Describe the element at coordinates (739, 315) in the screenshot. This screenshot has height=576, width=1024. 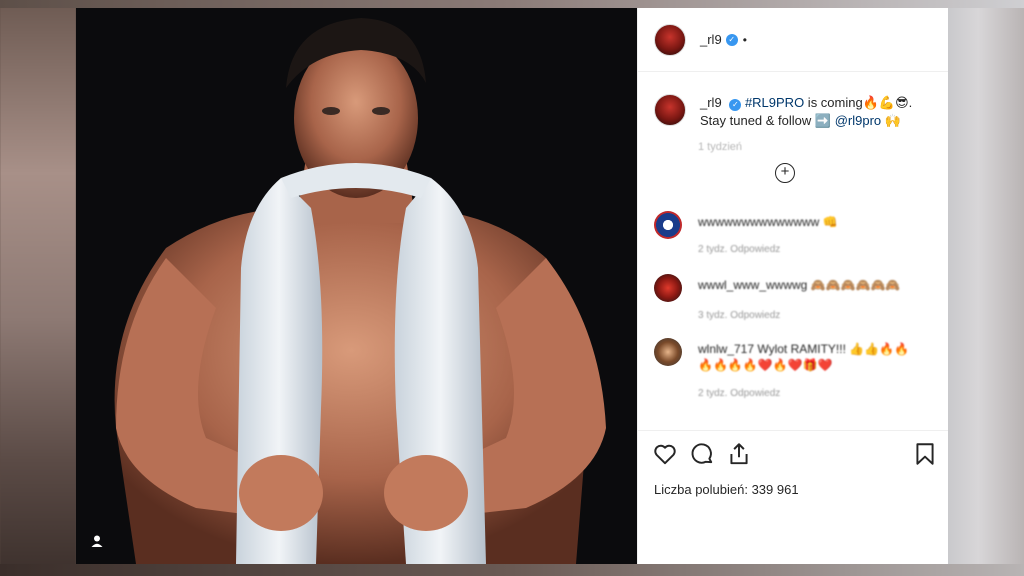
I see `comment-meta: 3 tydz. Odpowiedz` at that location.